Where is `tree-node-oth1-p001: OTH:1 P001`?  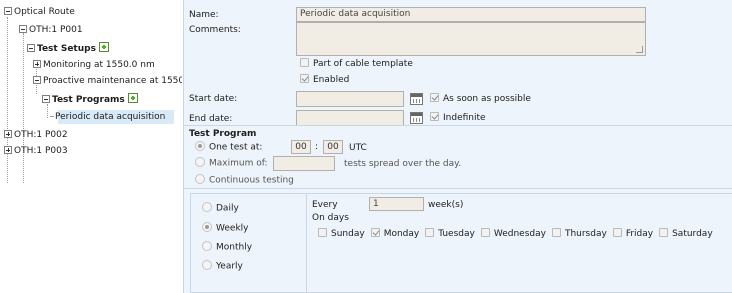
tree-node-oth1-p001: OTH:1 P001 is located at coordinates (51, 30).